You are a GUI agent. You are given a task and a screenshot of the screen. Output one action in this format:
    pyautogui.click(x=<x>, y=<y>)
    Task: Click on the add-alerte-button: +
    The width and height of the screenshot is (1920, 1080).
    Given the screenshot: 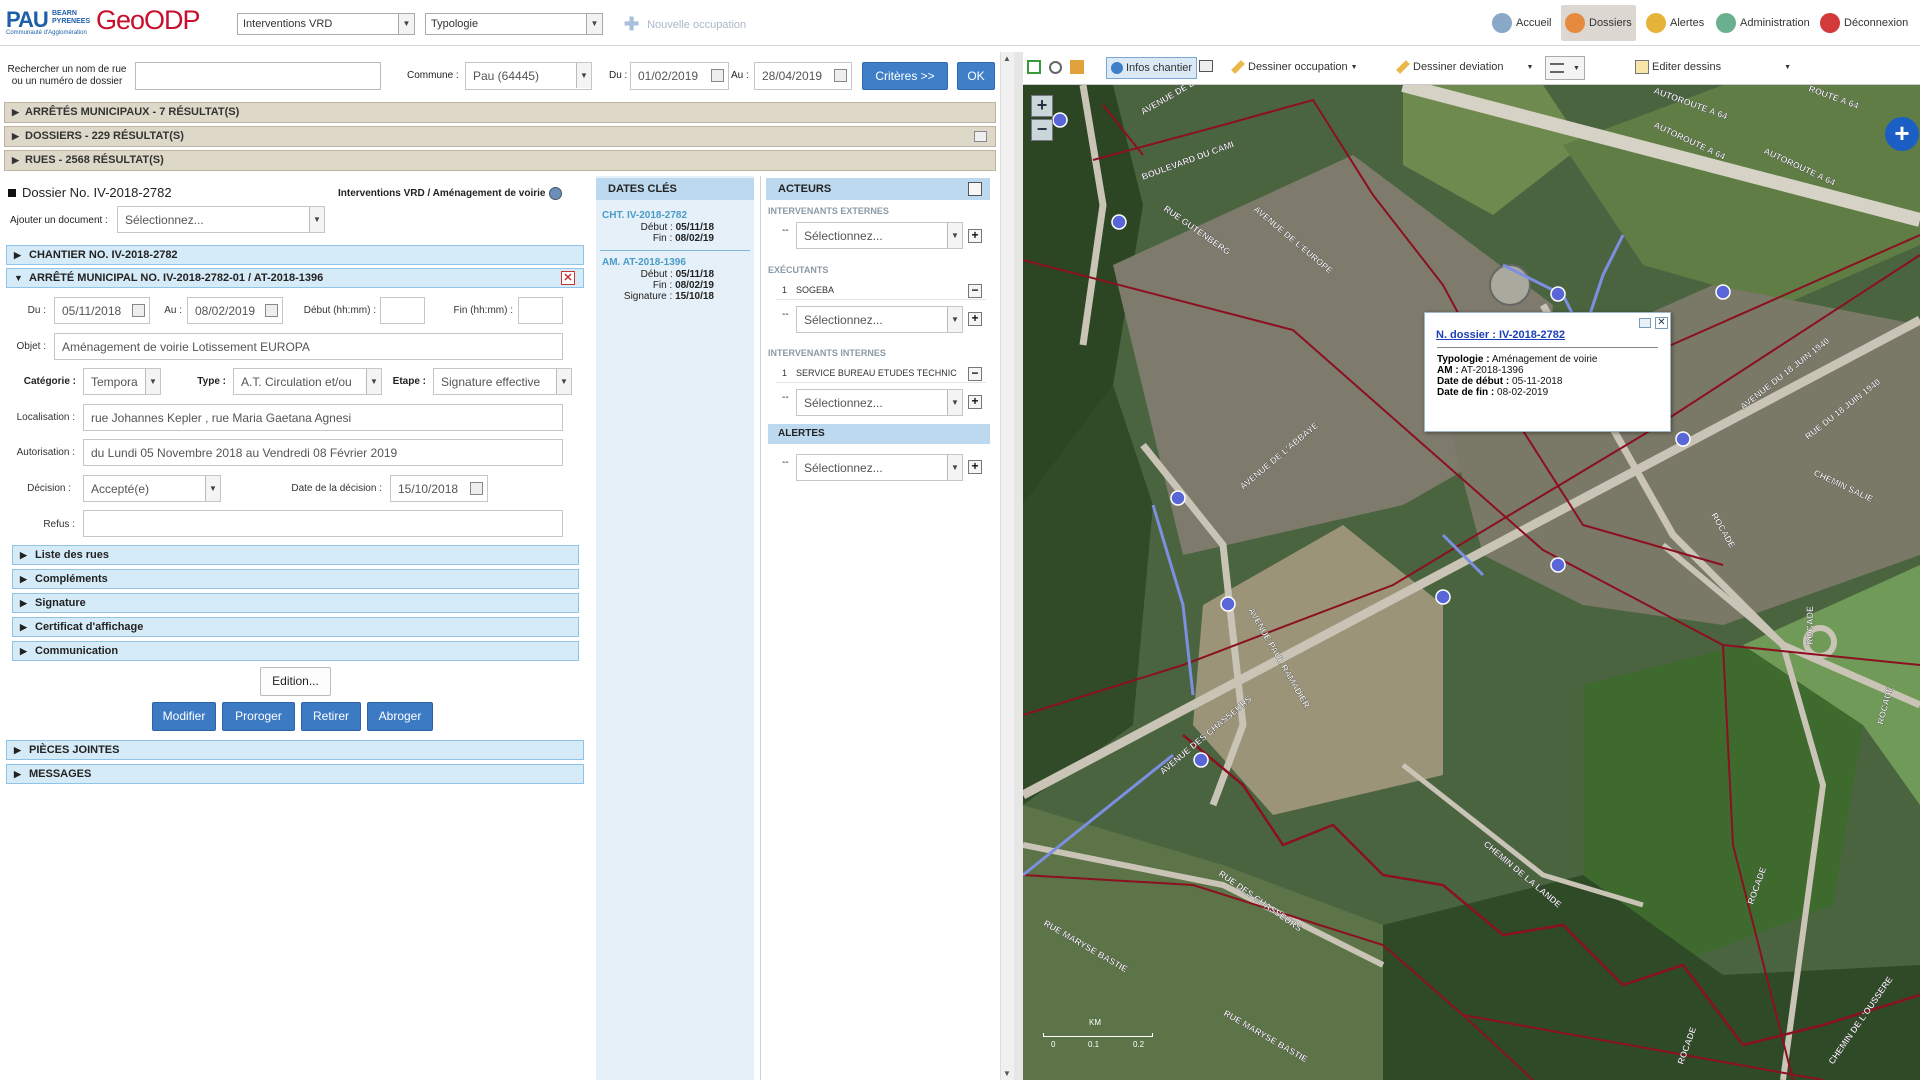 What is the action you would take?
    pyautogui.click(x=975, y=467)
    